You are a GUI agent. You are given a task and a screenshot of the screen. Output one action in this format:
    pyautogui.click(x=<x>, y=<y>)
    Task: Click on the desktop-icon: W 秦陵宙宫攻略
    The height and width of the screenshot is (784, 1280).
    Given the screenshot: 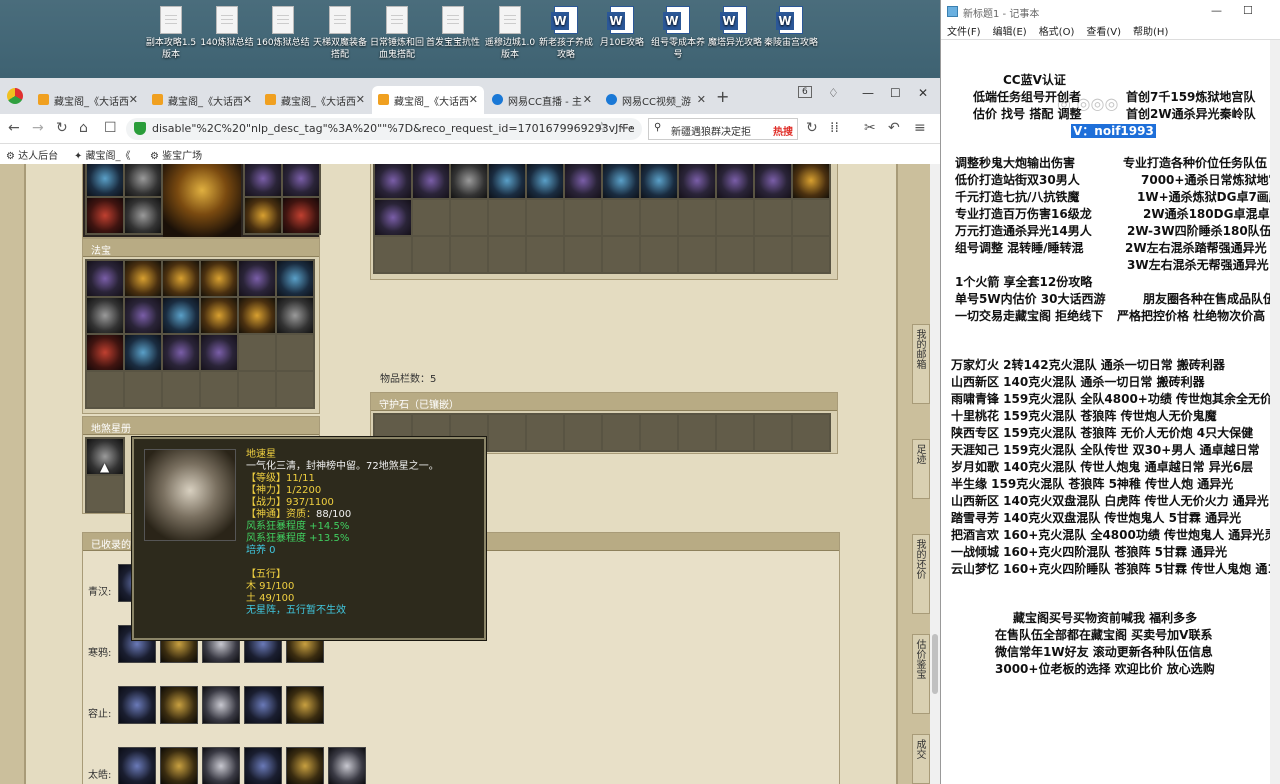 What is the action you would take?
    pyautogui.click(x=791, y=27)
    